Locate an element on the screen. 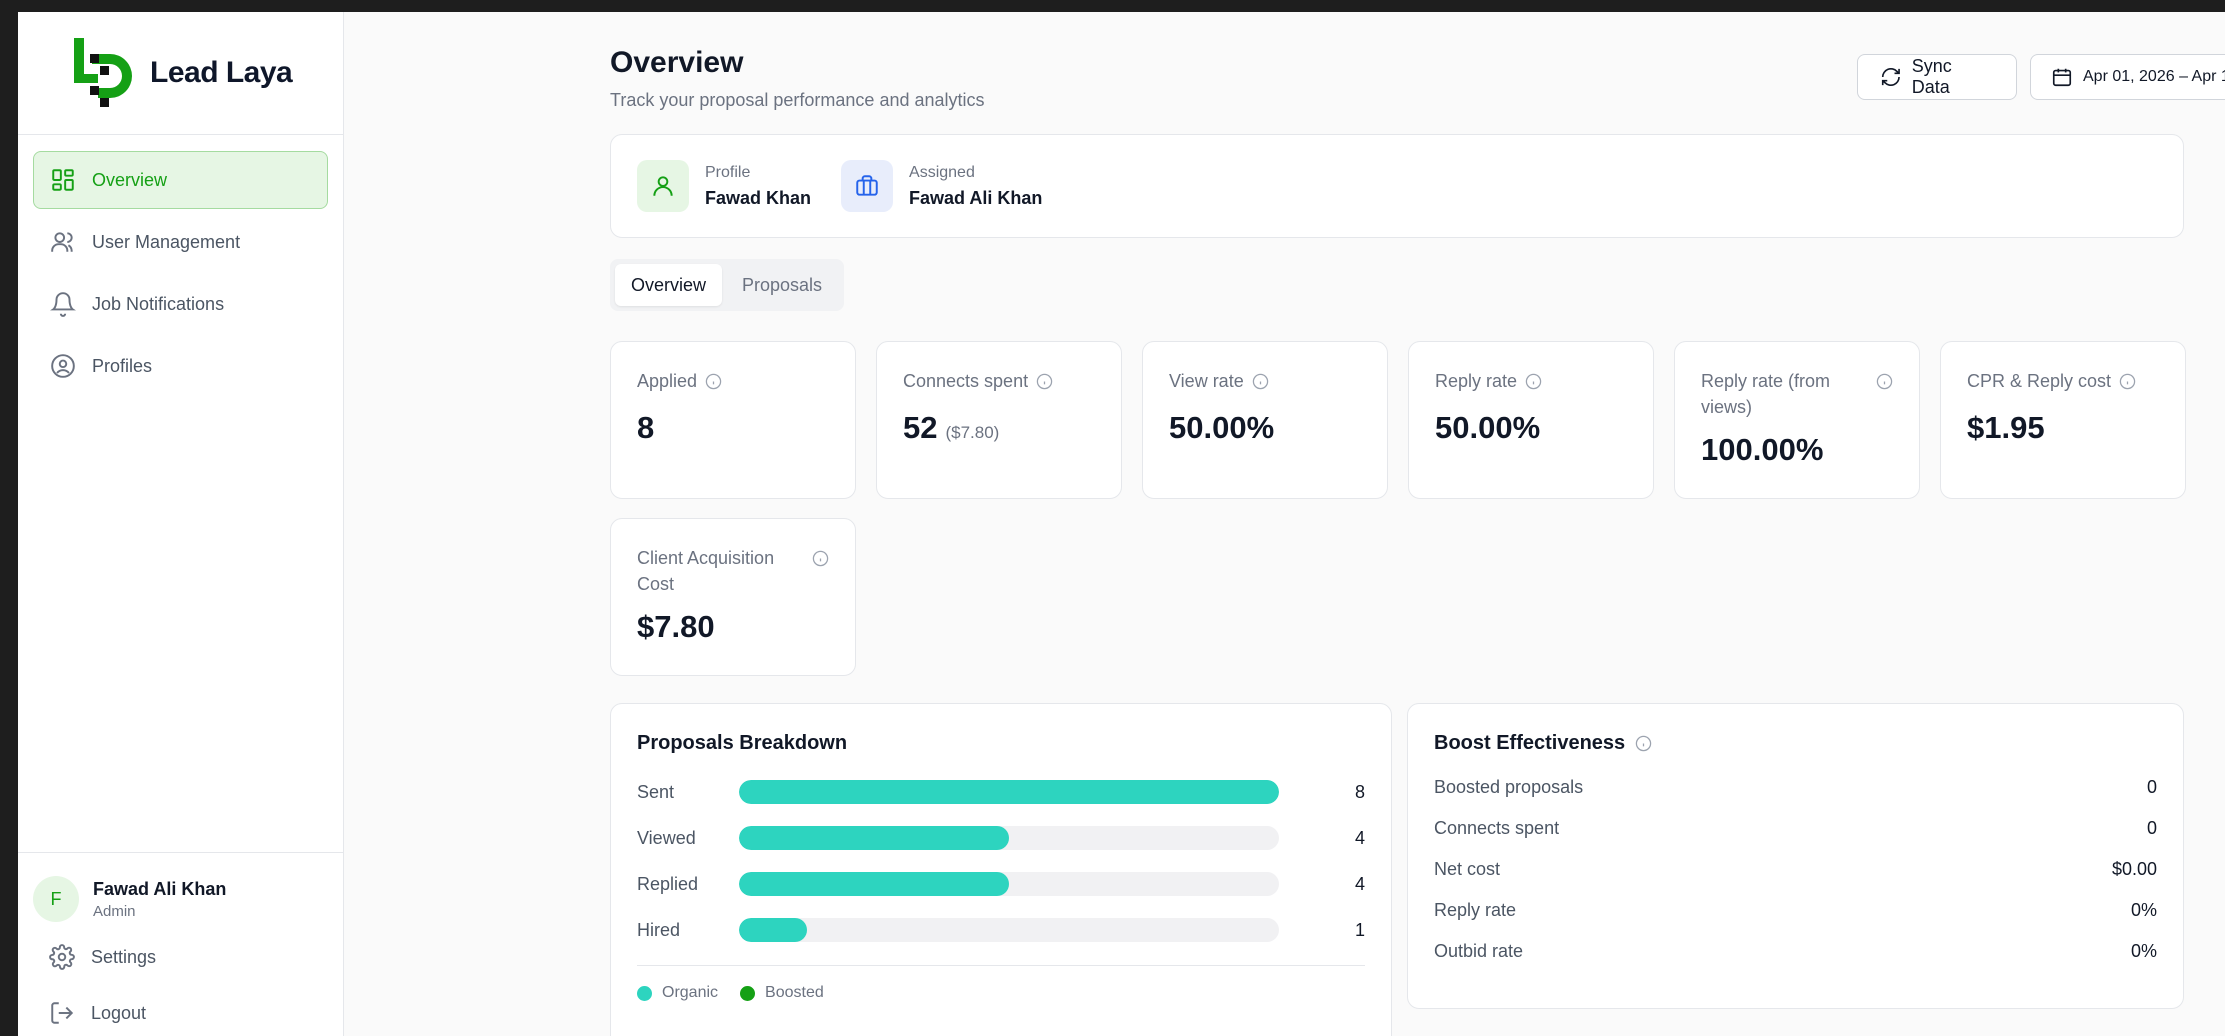  boost-row-value: $0.00 is located at coordinates (2134, 869).